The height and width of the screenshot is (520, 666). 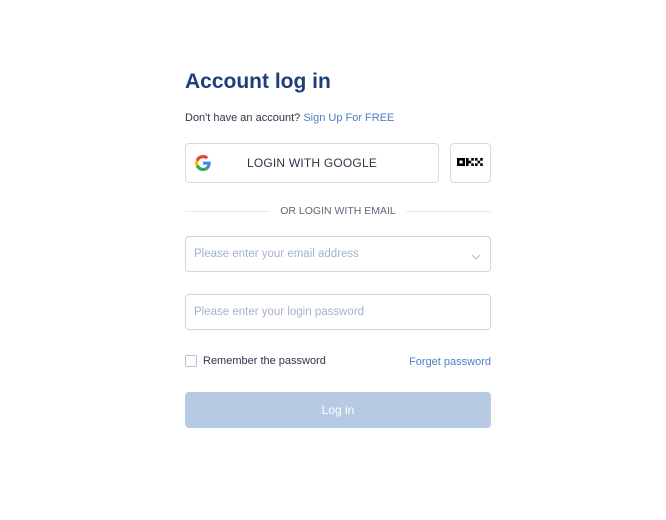 I want to click on divider-line-left, so click(x=228, y=211).